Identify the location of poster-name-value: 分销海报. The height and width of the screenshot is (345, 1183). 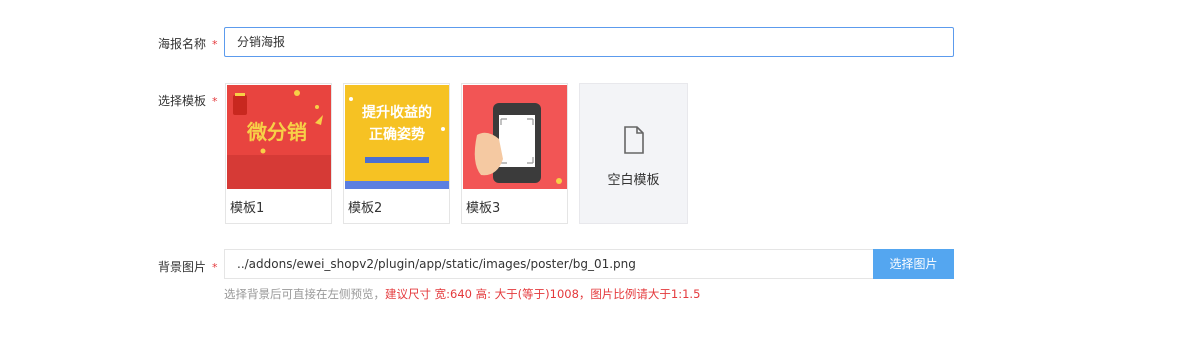
(261, 42).